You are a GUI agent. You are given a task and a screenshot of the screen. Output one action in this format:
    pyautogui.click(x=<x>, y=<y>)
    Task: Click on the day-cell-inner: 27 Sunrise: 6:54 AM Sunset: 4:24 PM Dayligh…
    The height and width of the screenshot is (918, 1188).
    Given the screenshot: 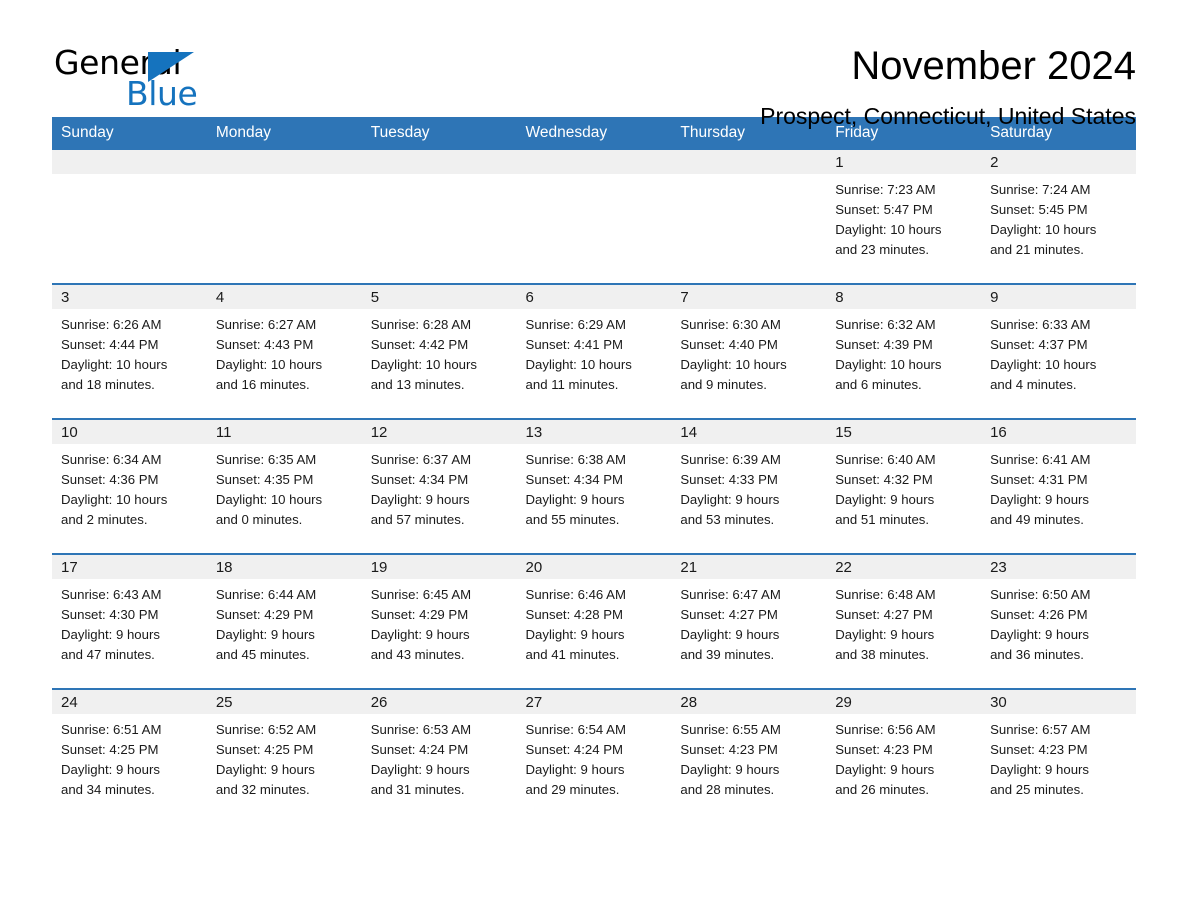 What is the action you would take?
    pyautogui.click(x=594, y=756)
    